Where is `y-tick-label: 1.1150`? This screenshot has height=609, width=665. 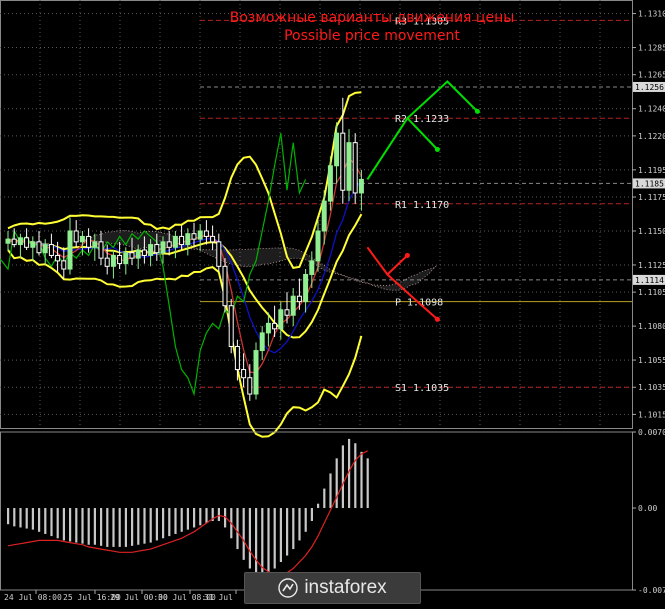 y-tick-label: 1.1150 is located at coordinates (651, 231).